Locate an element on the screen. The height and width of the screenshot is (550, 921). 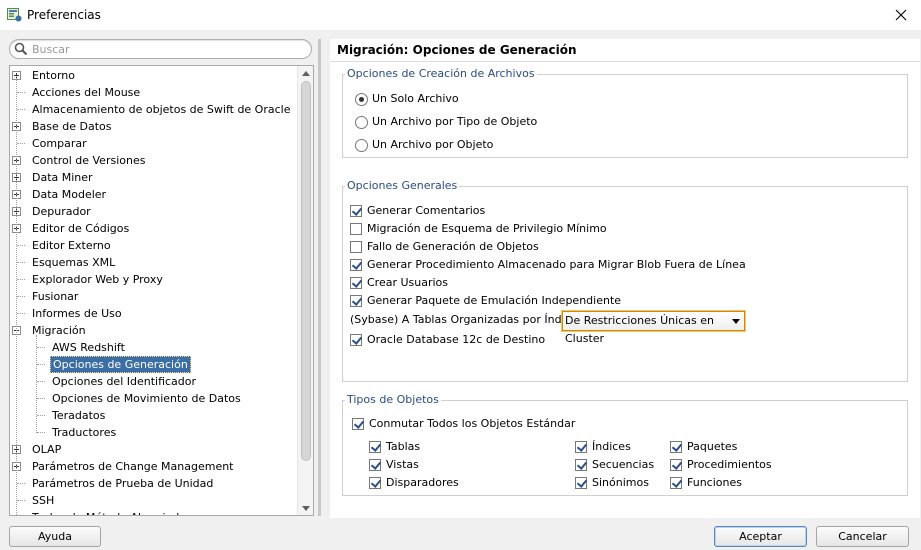
scroll-up-button is located at coordinates (305, 73).